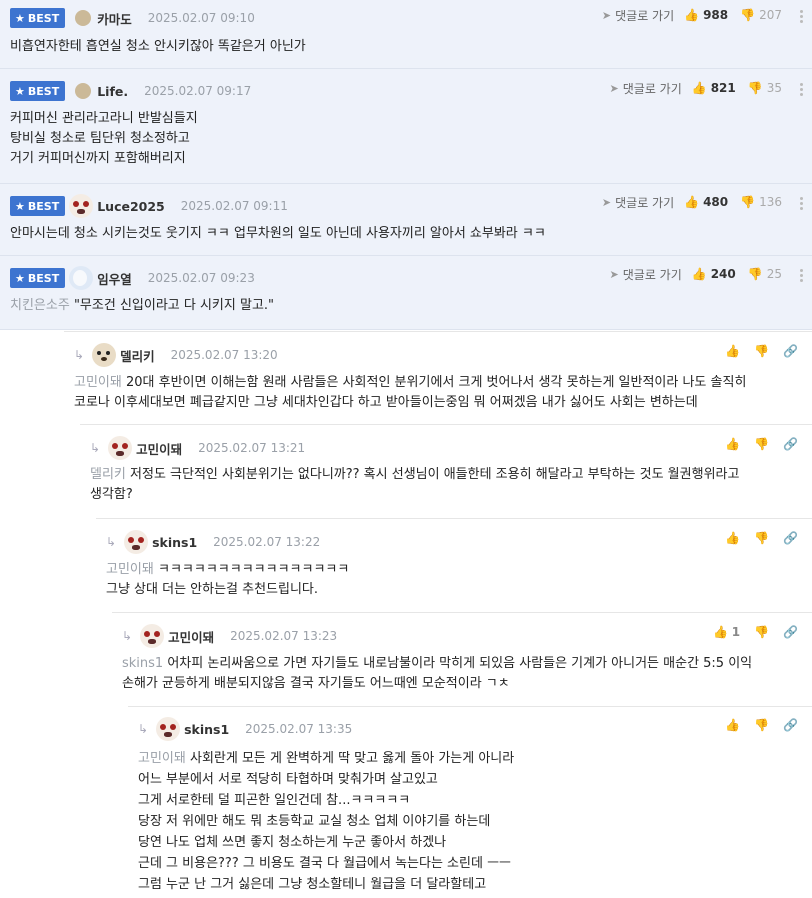 The width and height of the screenshot is (812, 898). Describe the element at coordinates (114, 18) in the screenshot. I see `nickname: 카마도` at that location.